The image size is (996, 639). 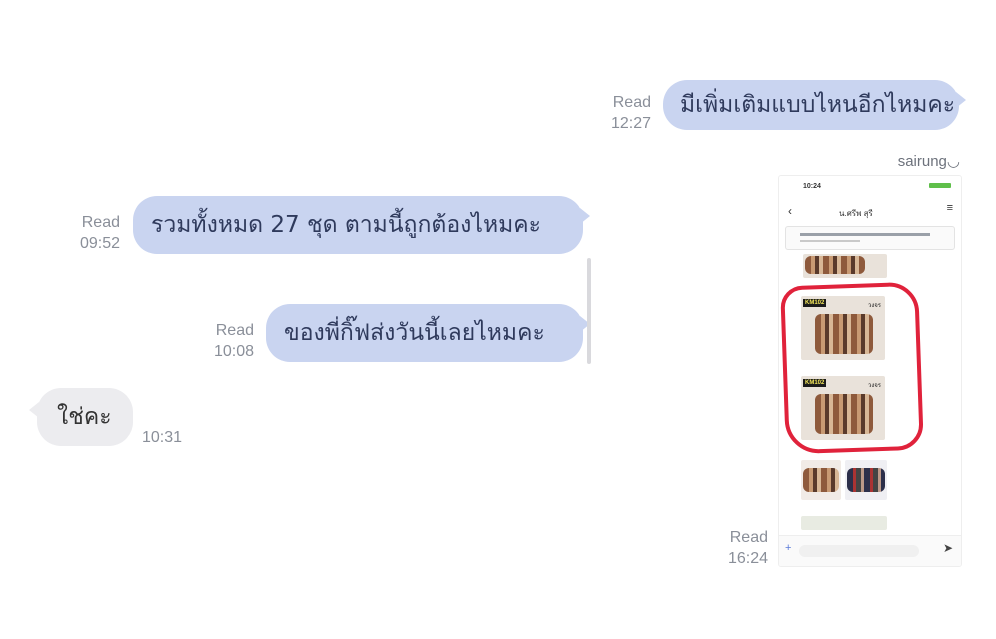 What do you see at coordinates (346, 225) in the screenshot?
I see `message-text: รวมทั้งหมด 27 ชุด ตามนี้ถูกต้องไหมคะ` at bounding box center [346, 225].